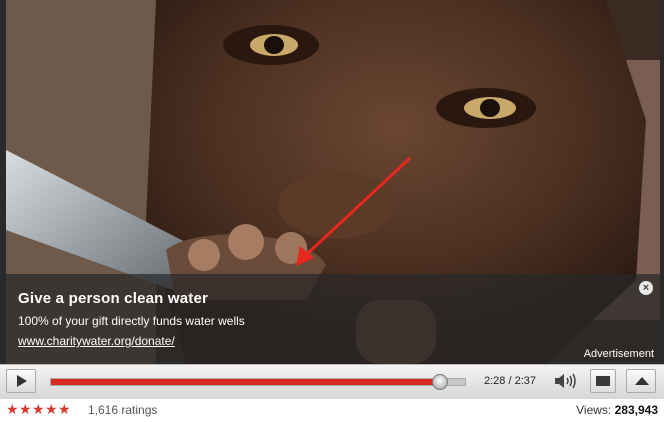 The height and width of the screenshot is (422, 664). I want to click on progress-fill, so click(246, 382).